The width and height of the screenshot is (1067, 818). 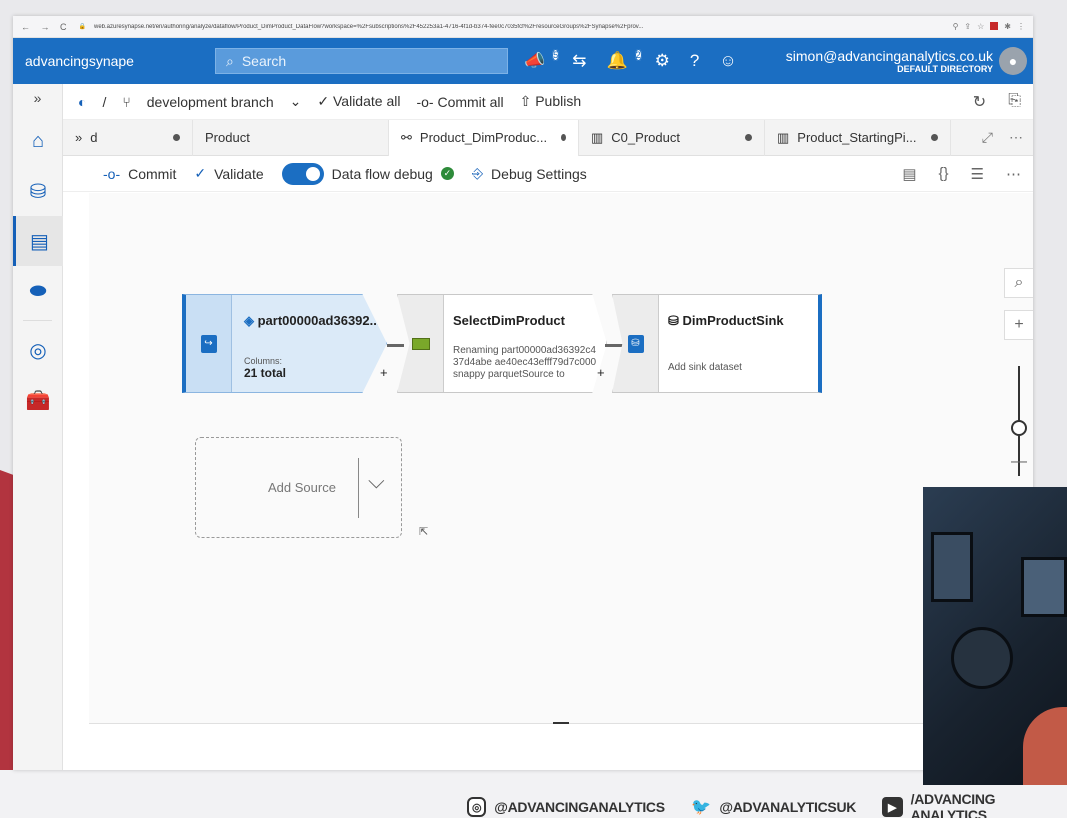 What do you see at coordinates (956, 26) in the screenshot?
I see `zoom-icon: ⚲` at bounding box center [956, 26].